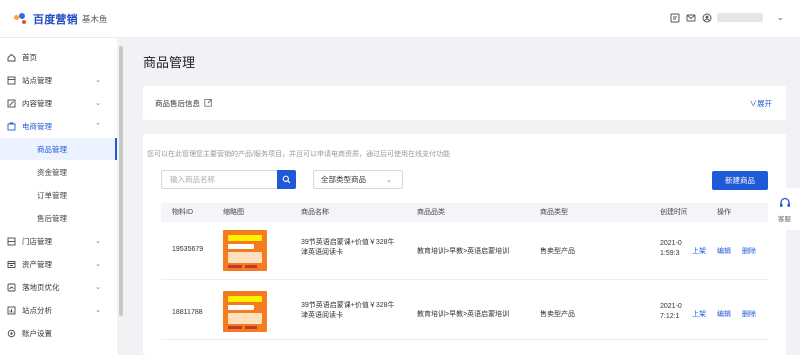 This screenshot has width=800, height=355. What do you see at coordinates (11, 57) in the screenshot?
I see `home-icon` at bounding box center [11, 57].